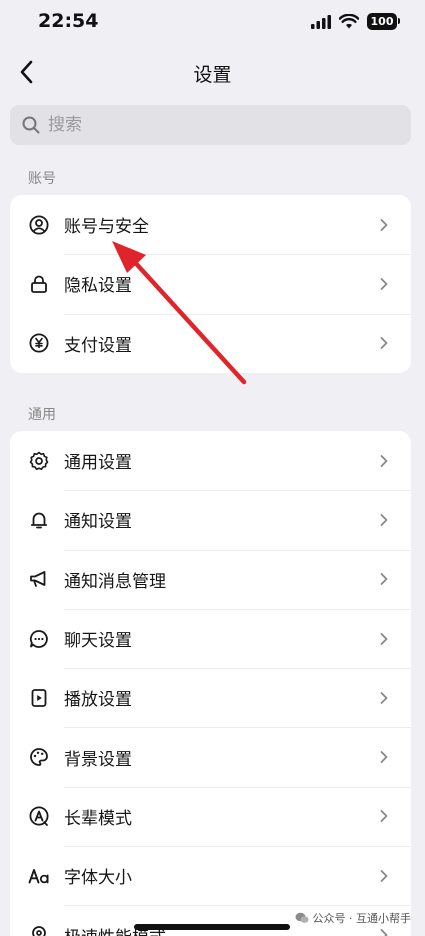 This screenshot has height=936, width=425. What do you see at coordinates (98, 286) in the screenshot?
I see `settings-item-label: 隐私设置` at bounding box center [98, 286].